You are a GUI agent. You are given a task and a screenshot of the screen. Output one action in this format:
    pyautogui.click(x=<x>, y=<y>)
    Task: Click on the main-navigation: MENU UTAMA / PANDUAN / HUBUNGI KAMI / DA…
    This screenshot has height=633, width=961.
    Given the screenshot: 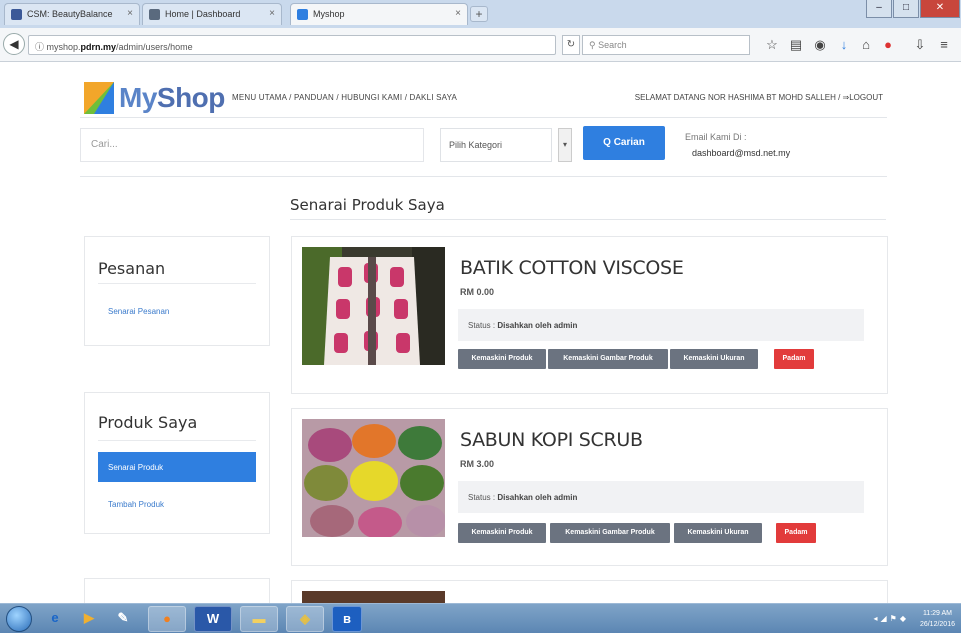 What is the action you would take?
    pyautogui.click(x=344, y=97)
    